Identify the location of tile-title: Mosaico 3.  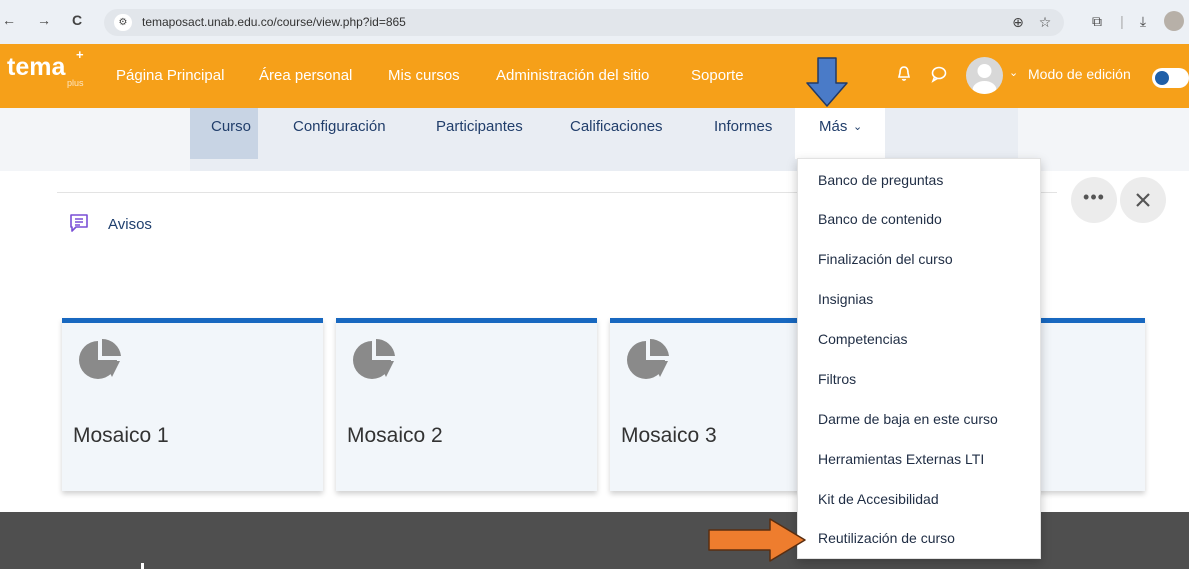
(669, 435).